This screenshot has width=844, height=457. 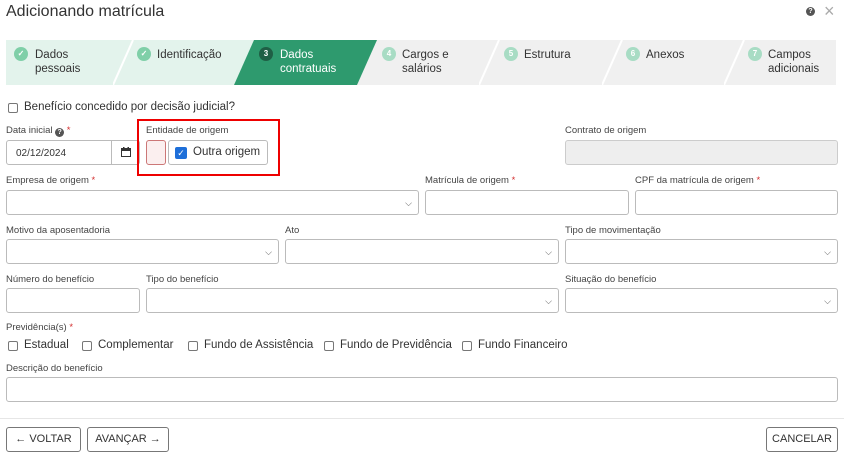 What do you see at coordinates (527, 202) in the screenshot?
I see `matricula-origem-input` at bounding box center [527, 202].